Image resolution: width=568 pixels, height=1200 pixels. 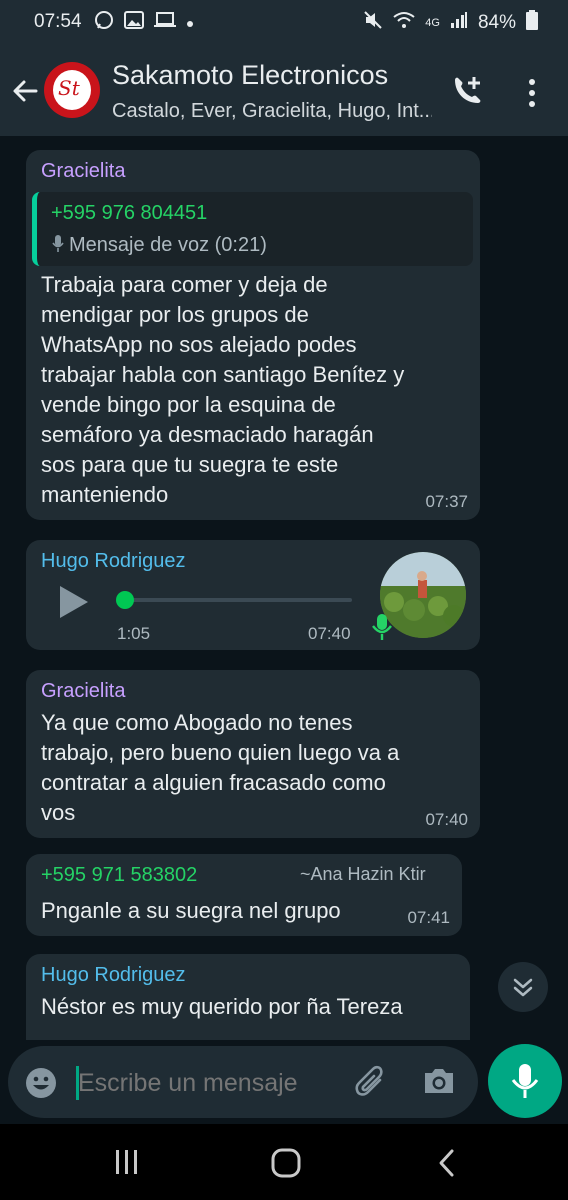 What do you see at coordinates (284, 23) in the screenshot?
I see `status-bar: 07:54 4G 84%` at bounding box center [284, 23].